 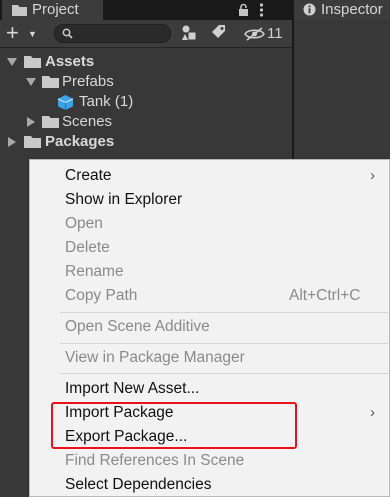 What do you see at coordinates (174, 425) in the screenshot?
I see `annotation-highlight-box` at bounding box center [174, 425].